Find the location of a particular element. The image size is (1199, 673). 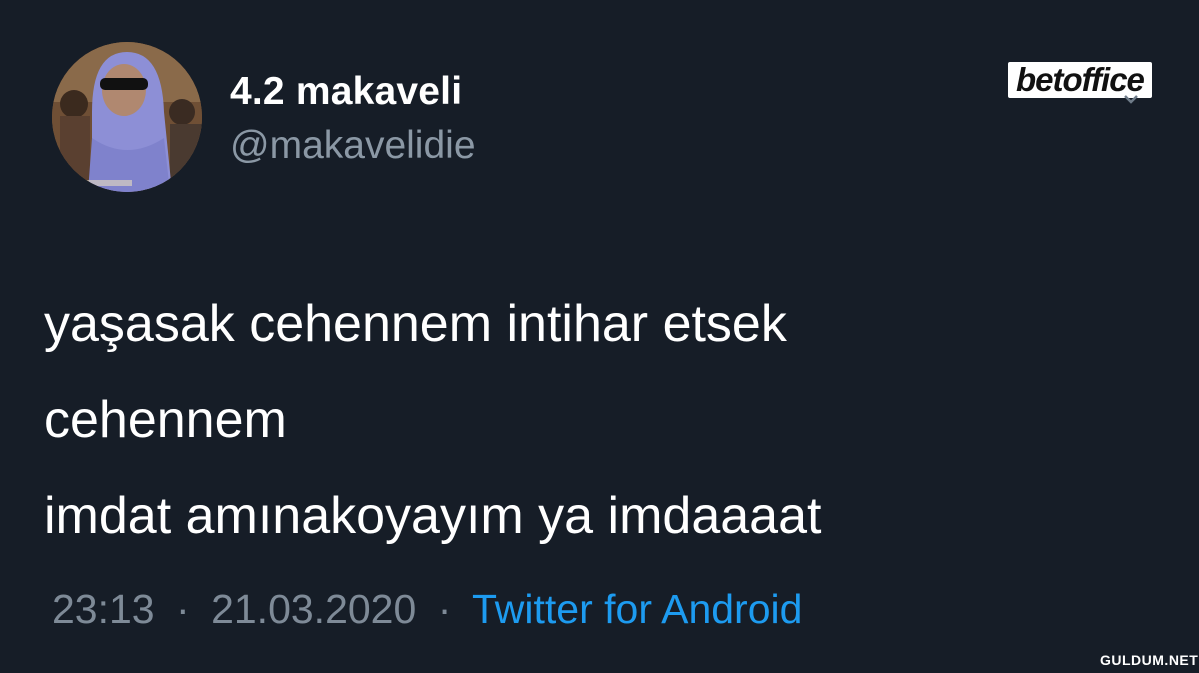

site-watermark: GULDUM.NET is located at coordinates (1149, 660).